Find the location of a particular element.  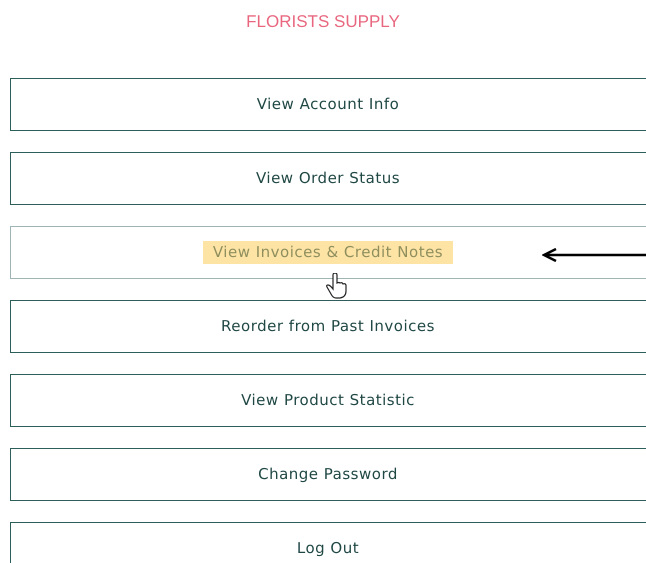

menu-button: View Account Info is located at coordinates (328, 104).